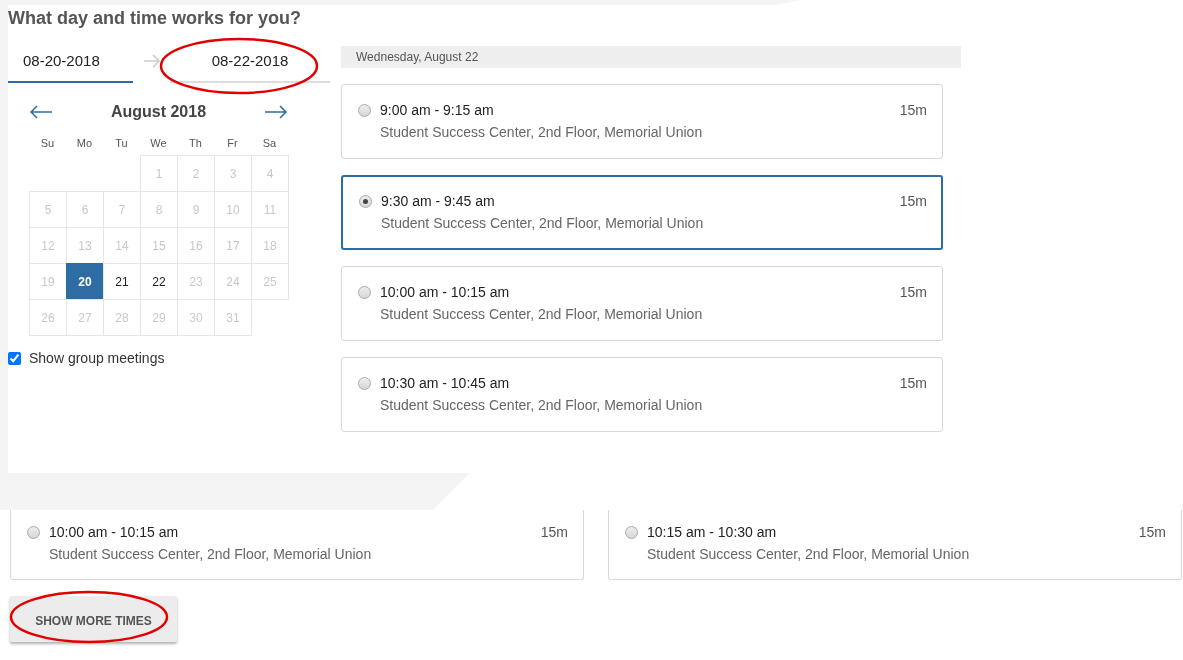 The image size is (1183, 660). What do you see at coordinates (195, 143) in the screenshot?
I see `weekday-label: Th` at bounding box center [195, 143].